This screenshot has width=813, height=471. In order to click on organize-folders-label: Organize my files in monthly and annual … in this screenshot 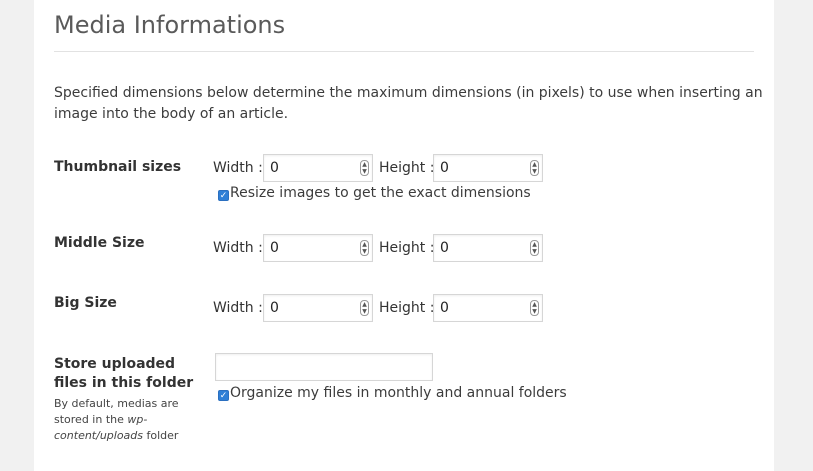, I will do `click(398, 393)`.